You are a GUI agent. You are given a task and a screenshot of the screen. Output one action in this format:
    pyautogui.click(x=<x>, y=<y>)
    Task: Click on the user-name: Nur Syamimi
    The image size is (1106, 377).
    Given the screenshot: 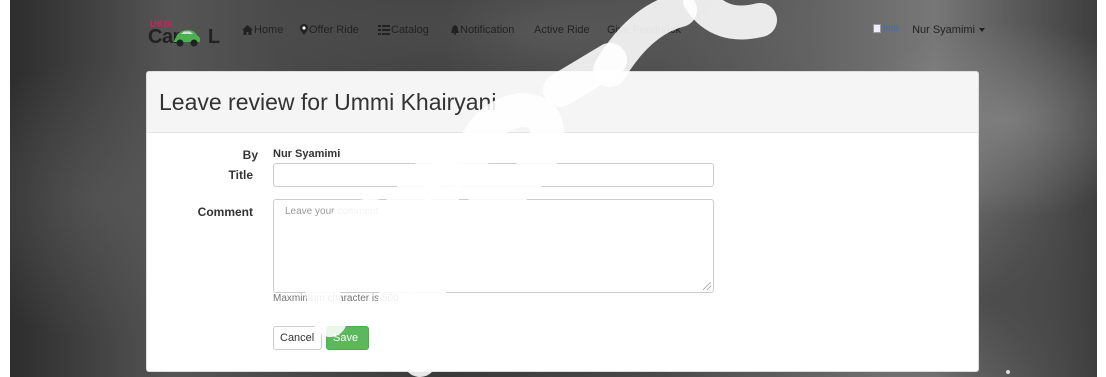 What is the action you would take?
    pyautogui.click(x=944, y=30)
    